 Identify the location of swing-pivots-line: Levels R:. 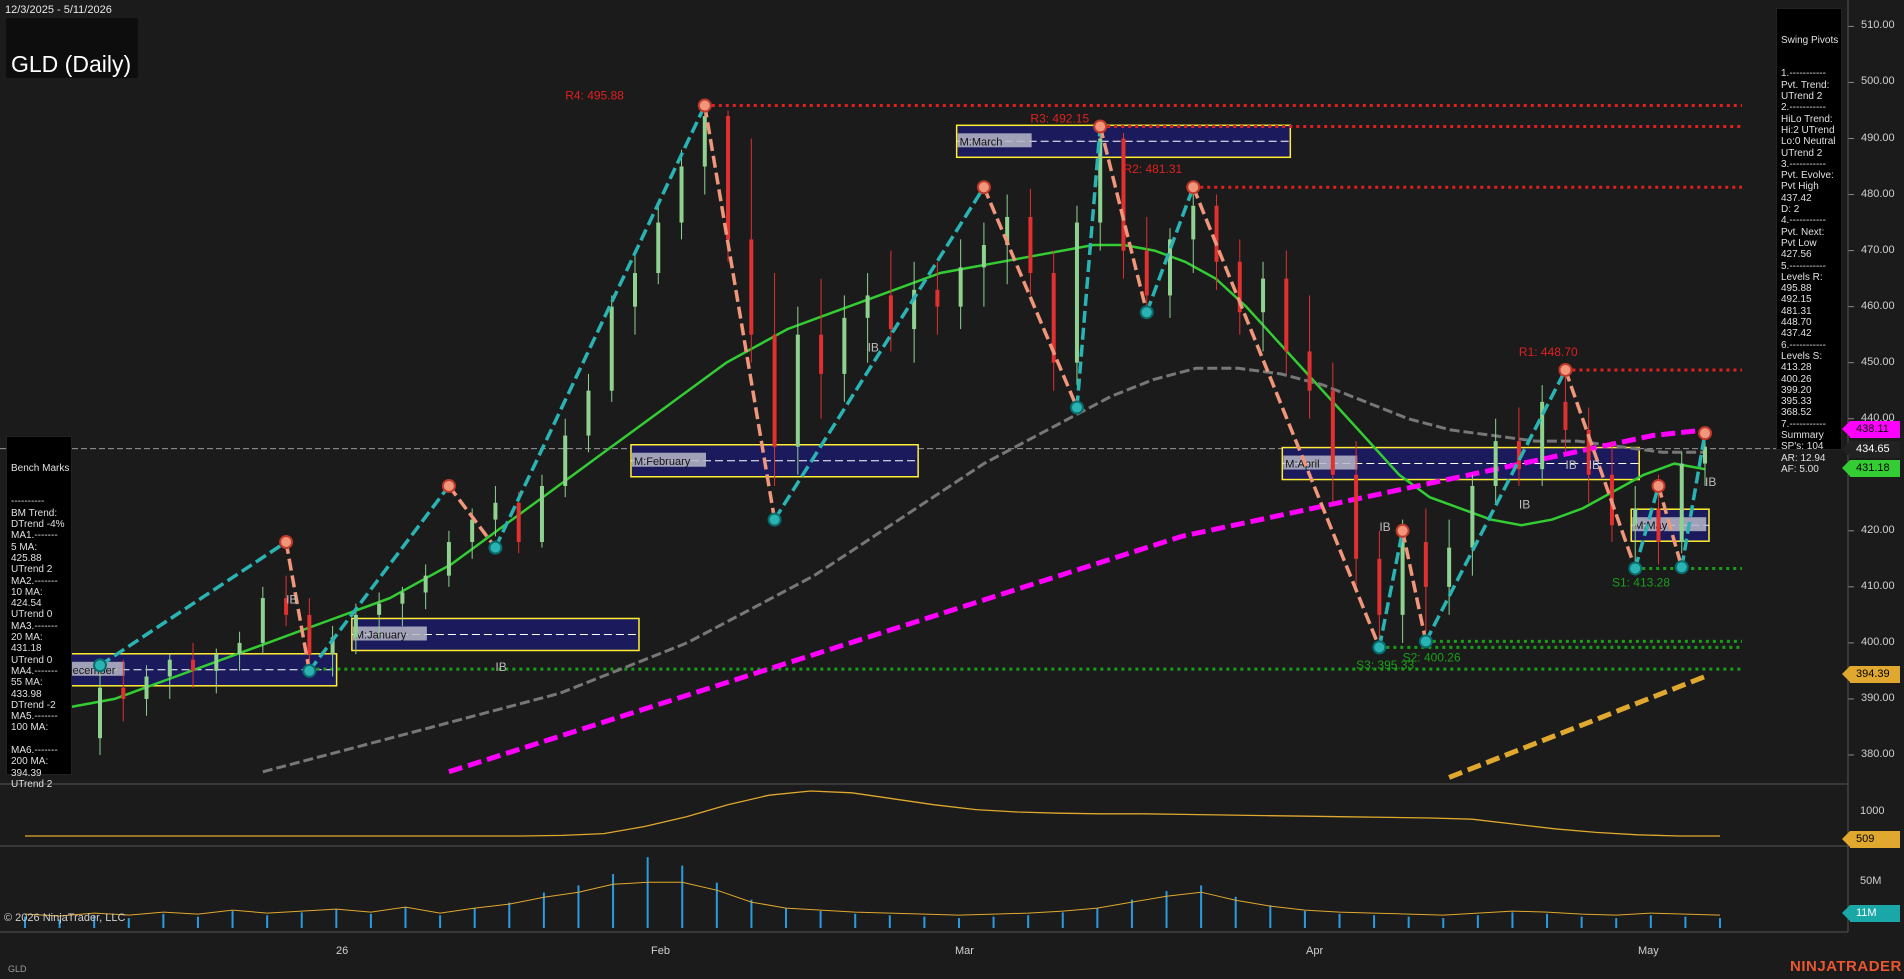
(1802, 277).